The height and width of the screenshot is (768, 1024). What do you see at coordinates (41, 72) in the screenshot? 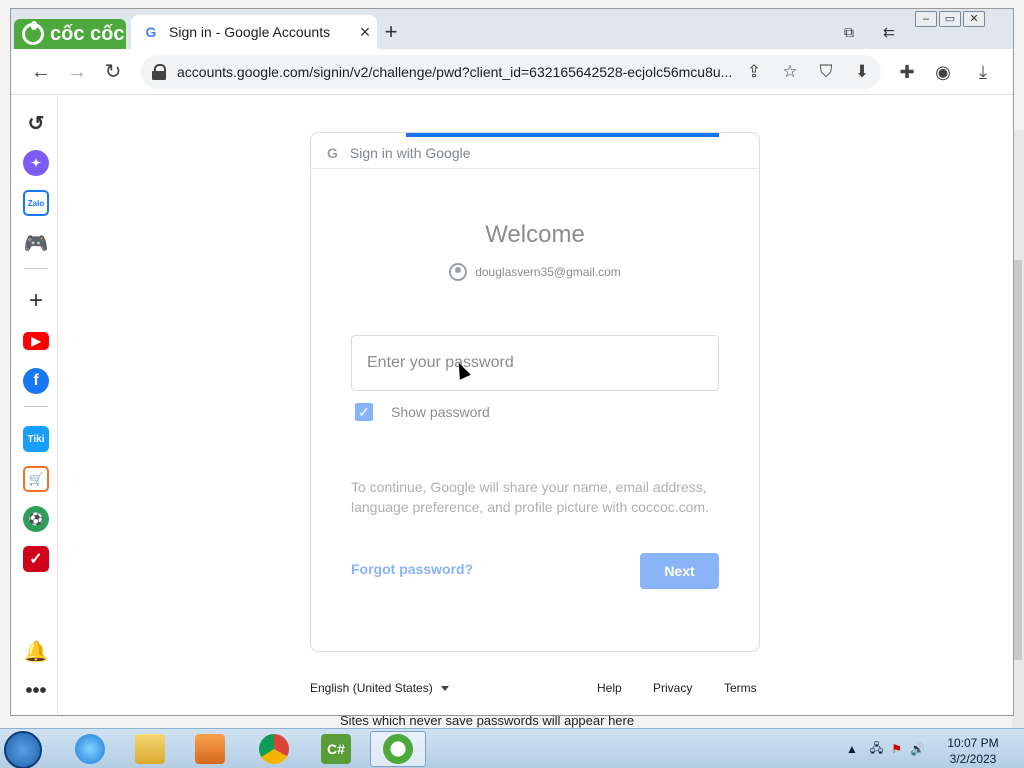
I see `back-button: ←` at bounding box center [41, 72].